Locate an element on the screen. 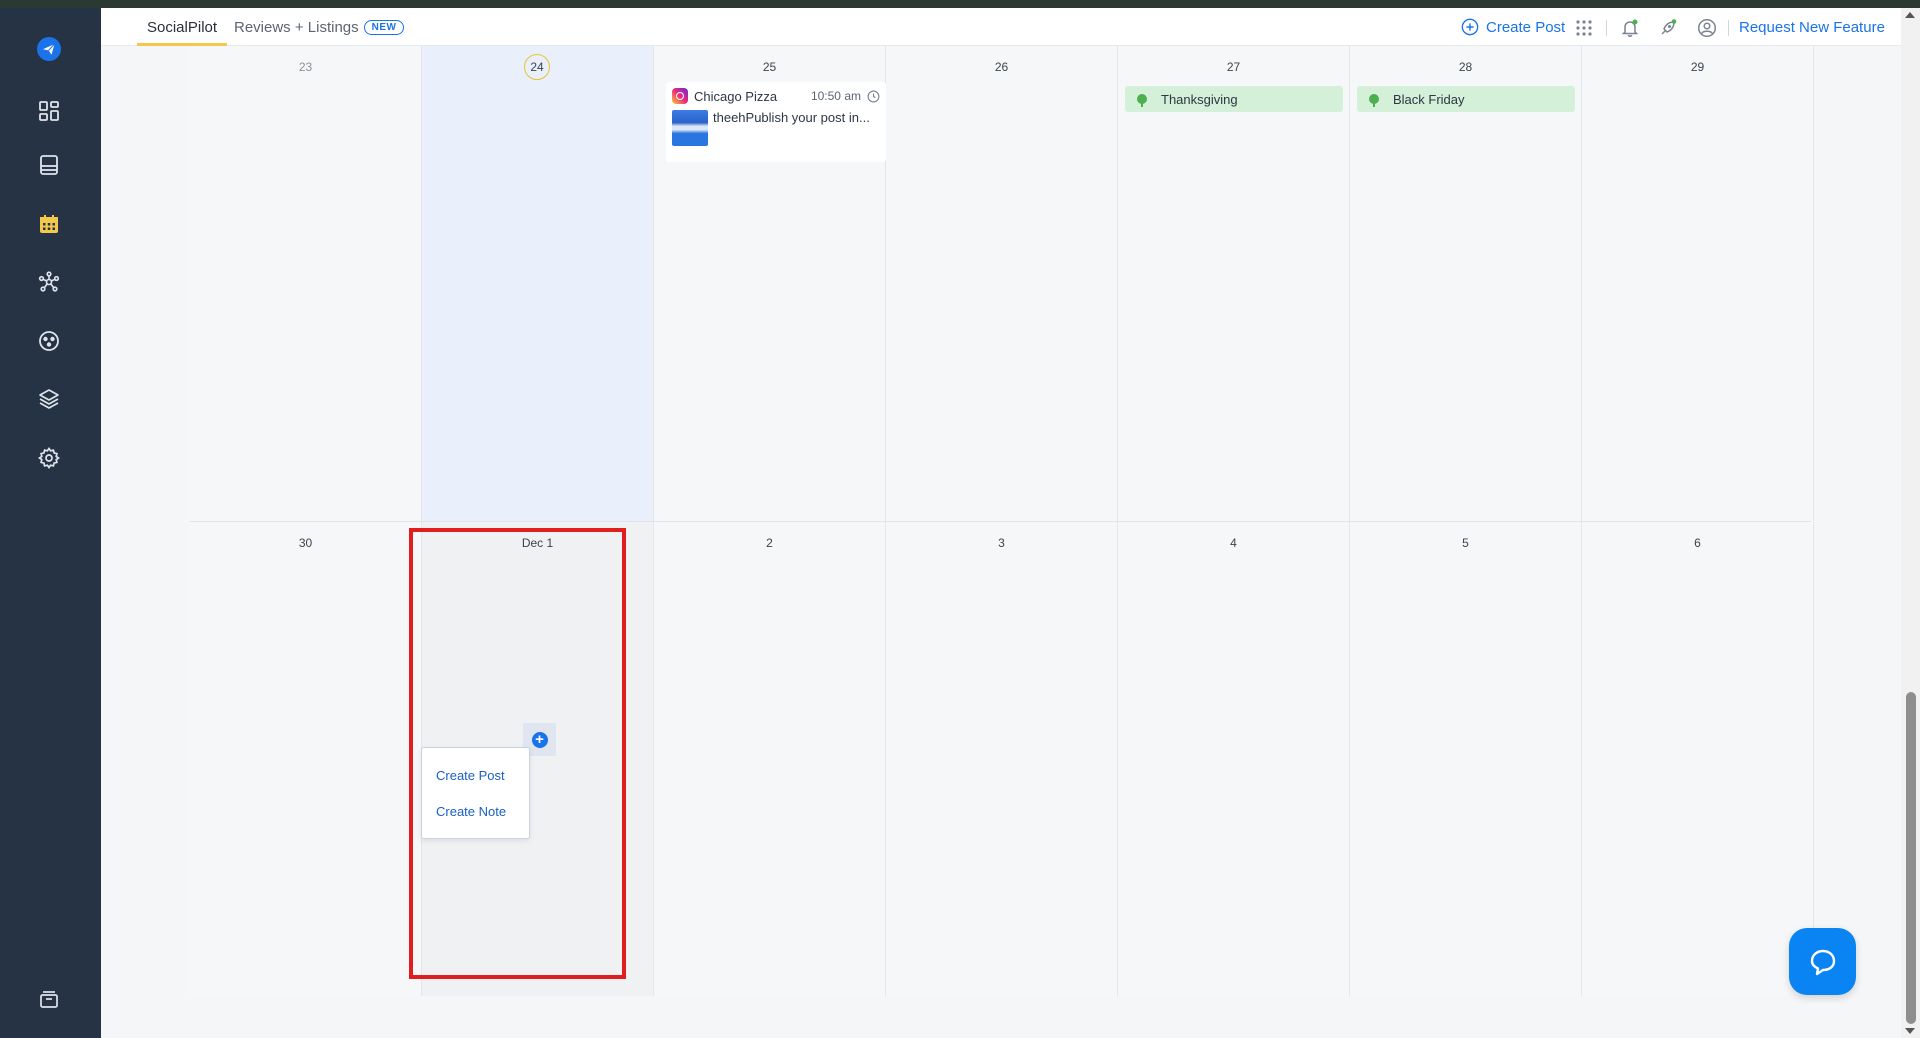 This screenshot has width=1920, height=1038. tab-socialpilot-label: SocialPilot is located at coordinates (182, 27).